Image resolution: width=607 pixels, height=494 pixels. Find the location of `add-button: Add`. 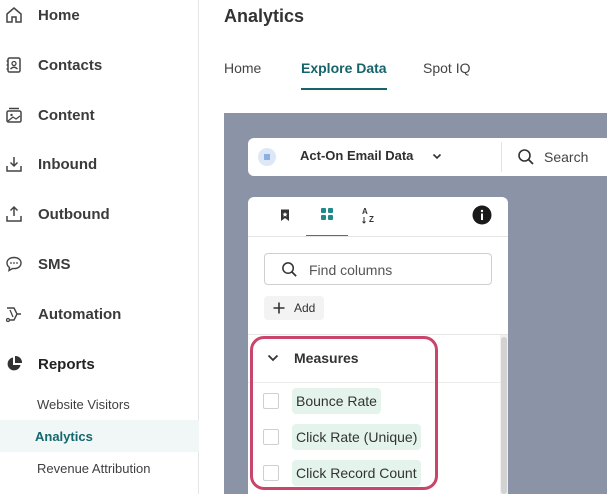

add-button: Add is located at coordinates (294, 308).